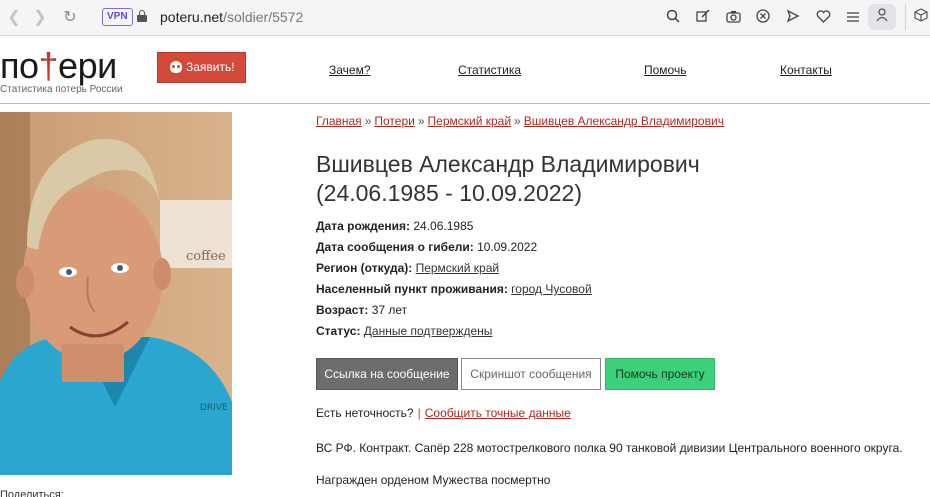 The height and width of the screenshot is (497, 930). I want to click on profile-icon, so click(882, 17).